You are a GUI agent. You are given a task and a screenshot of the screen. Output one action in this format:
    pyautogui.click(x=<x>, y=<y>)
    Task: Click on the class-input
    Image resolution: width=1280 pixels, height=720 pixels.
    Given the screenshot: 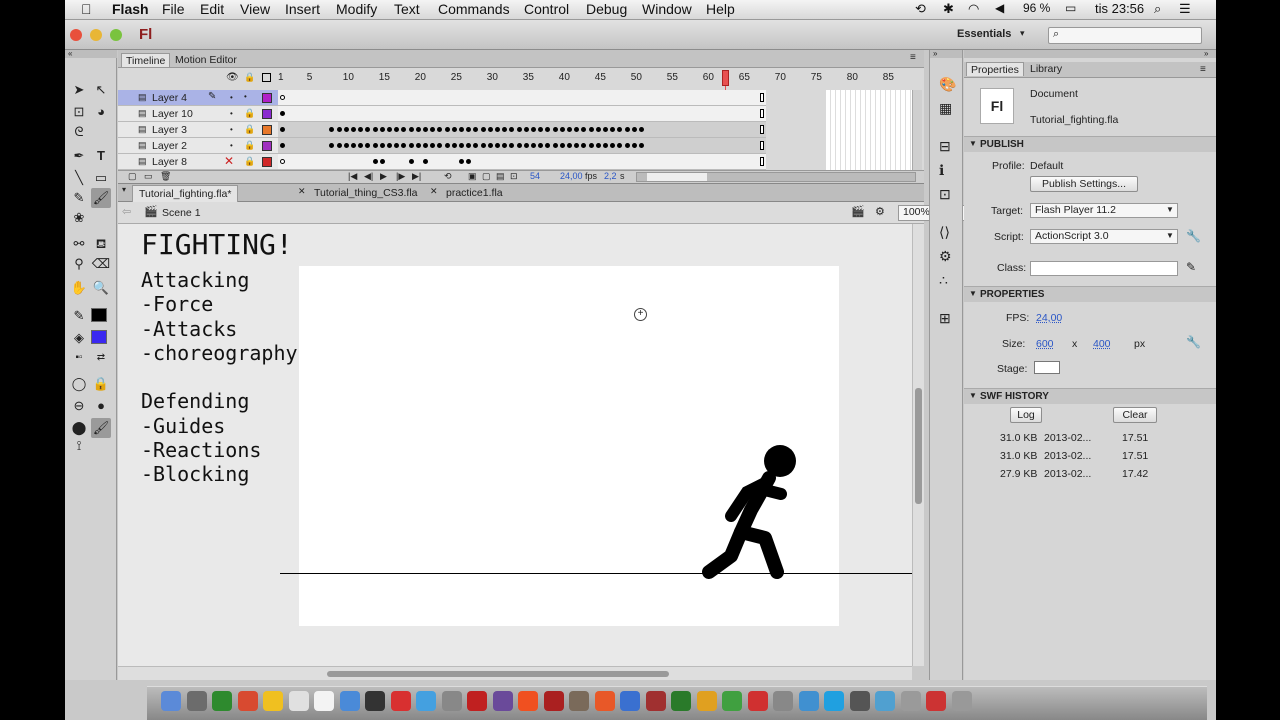 What is the action you would take?
    pyautogui.click(x=1104, y=268)
    